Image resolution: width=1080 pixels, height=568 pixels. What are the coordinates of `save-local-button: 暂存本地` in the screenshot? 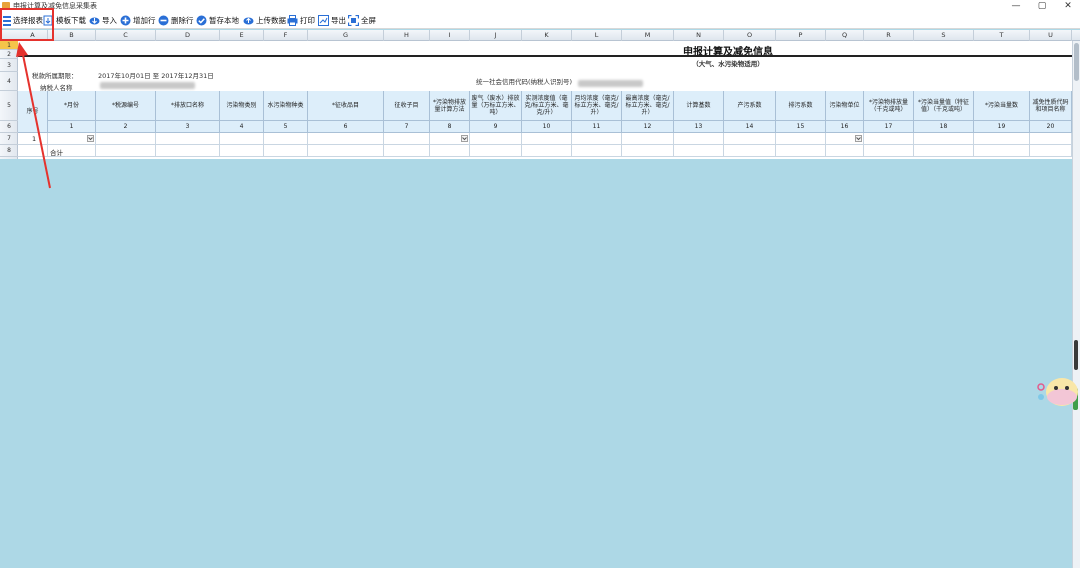 It's located at (217, 20).